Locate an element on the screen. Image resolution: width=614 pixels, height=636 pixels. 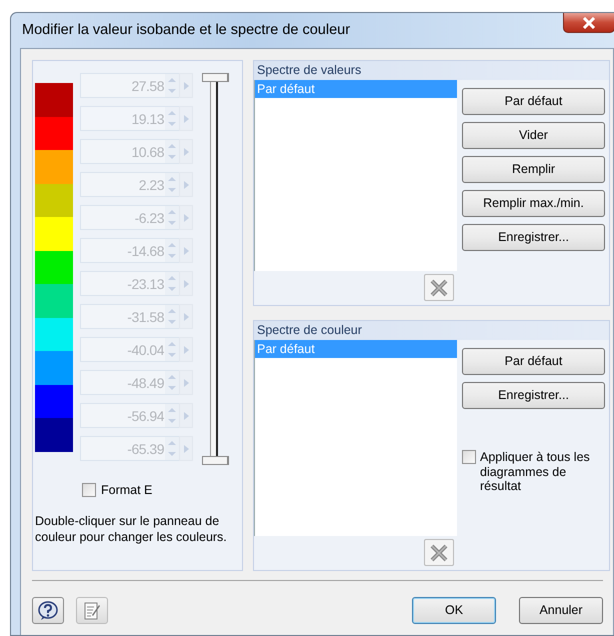
close-icon is located at coordinates (589, 22).